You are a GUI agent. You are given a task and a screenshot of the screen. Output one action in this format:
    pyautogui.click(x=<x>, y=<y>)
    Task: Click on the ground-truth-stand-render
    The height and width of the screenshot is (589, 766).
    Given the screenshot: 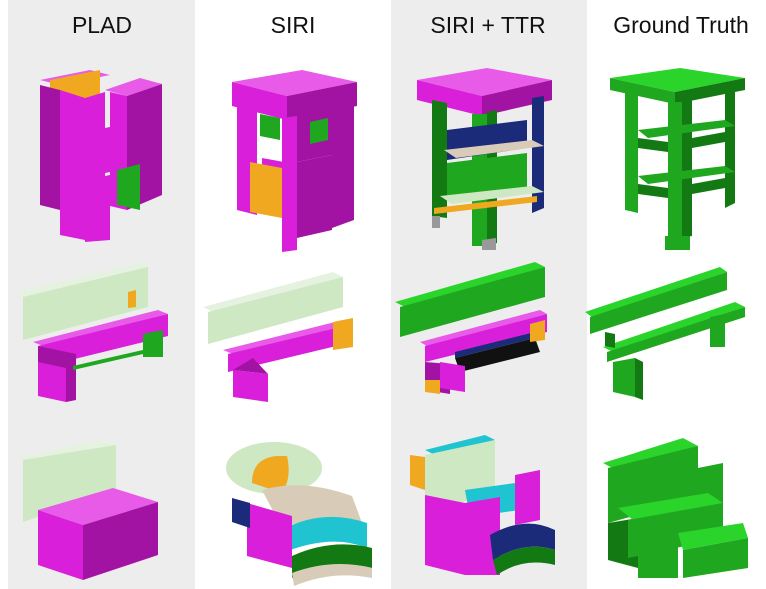 What is the action you would take?
    pyautogui.click(x=677, y=159)
    